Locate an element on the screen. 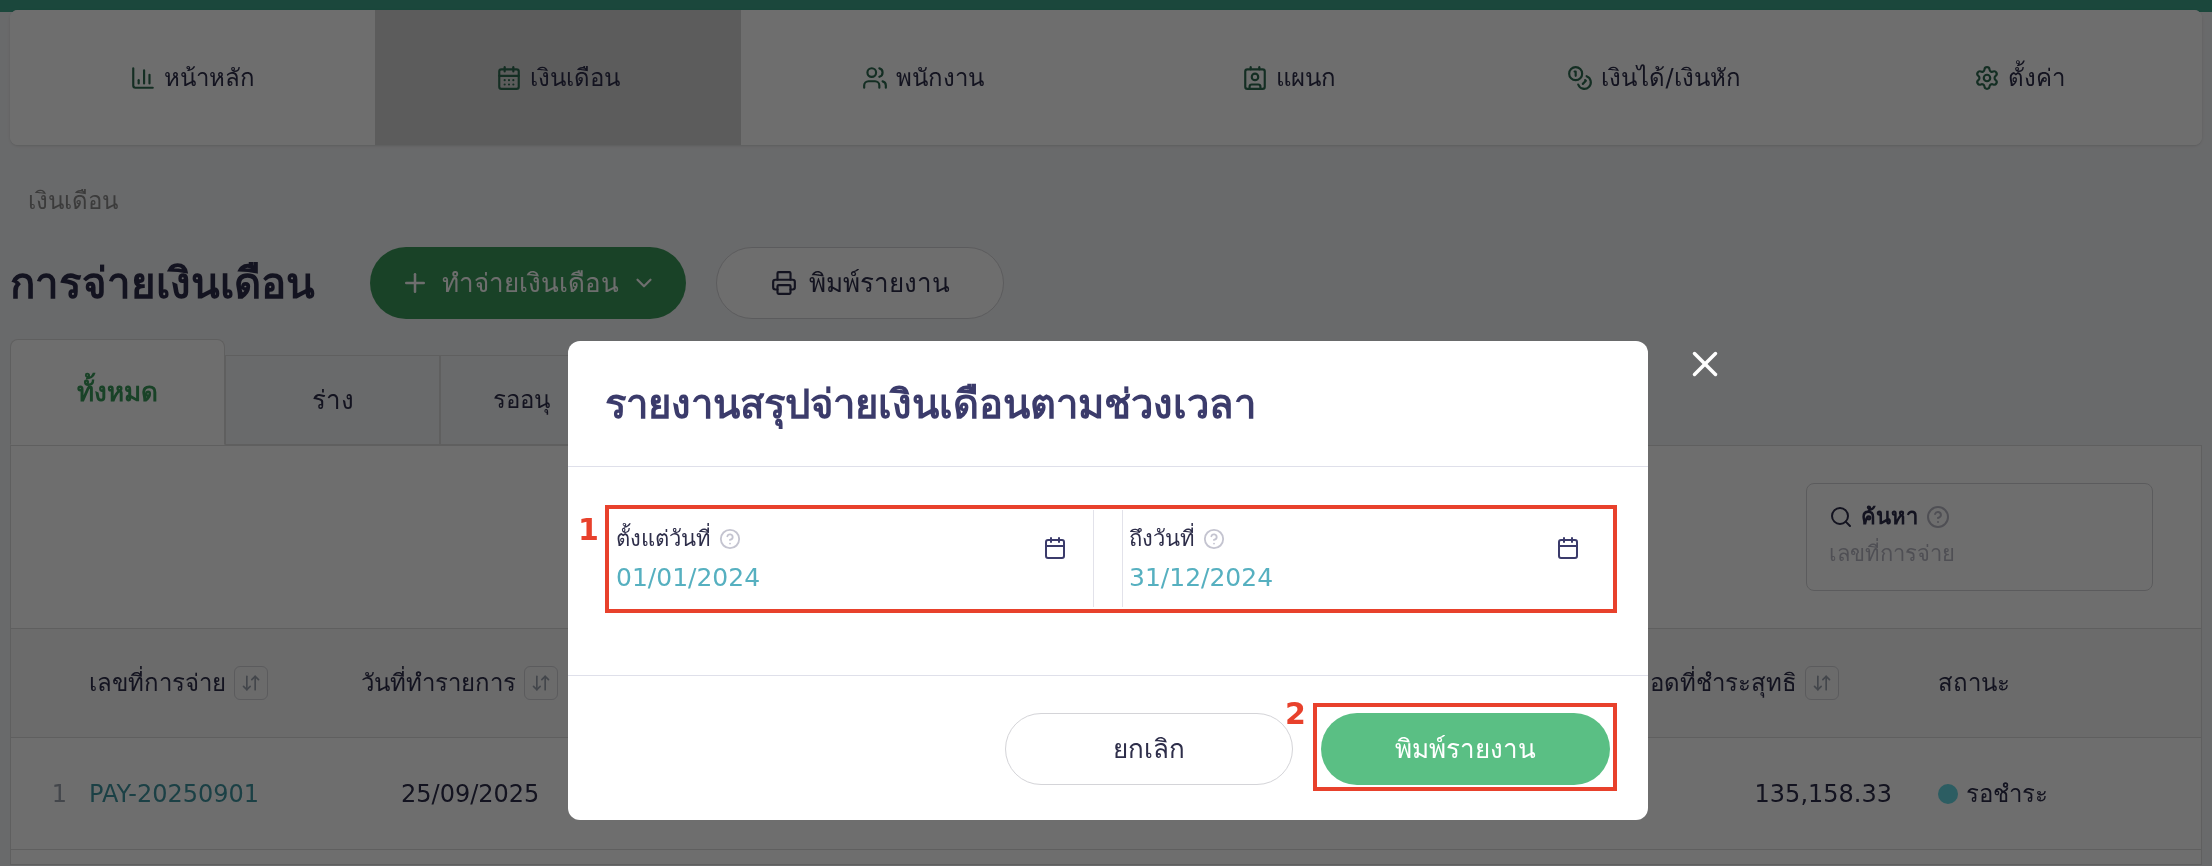  field-label: ถึงวันที่ is located at coordinates (1162, 538).